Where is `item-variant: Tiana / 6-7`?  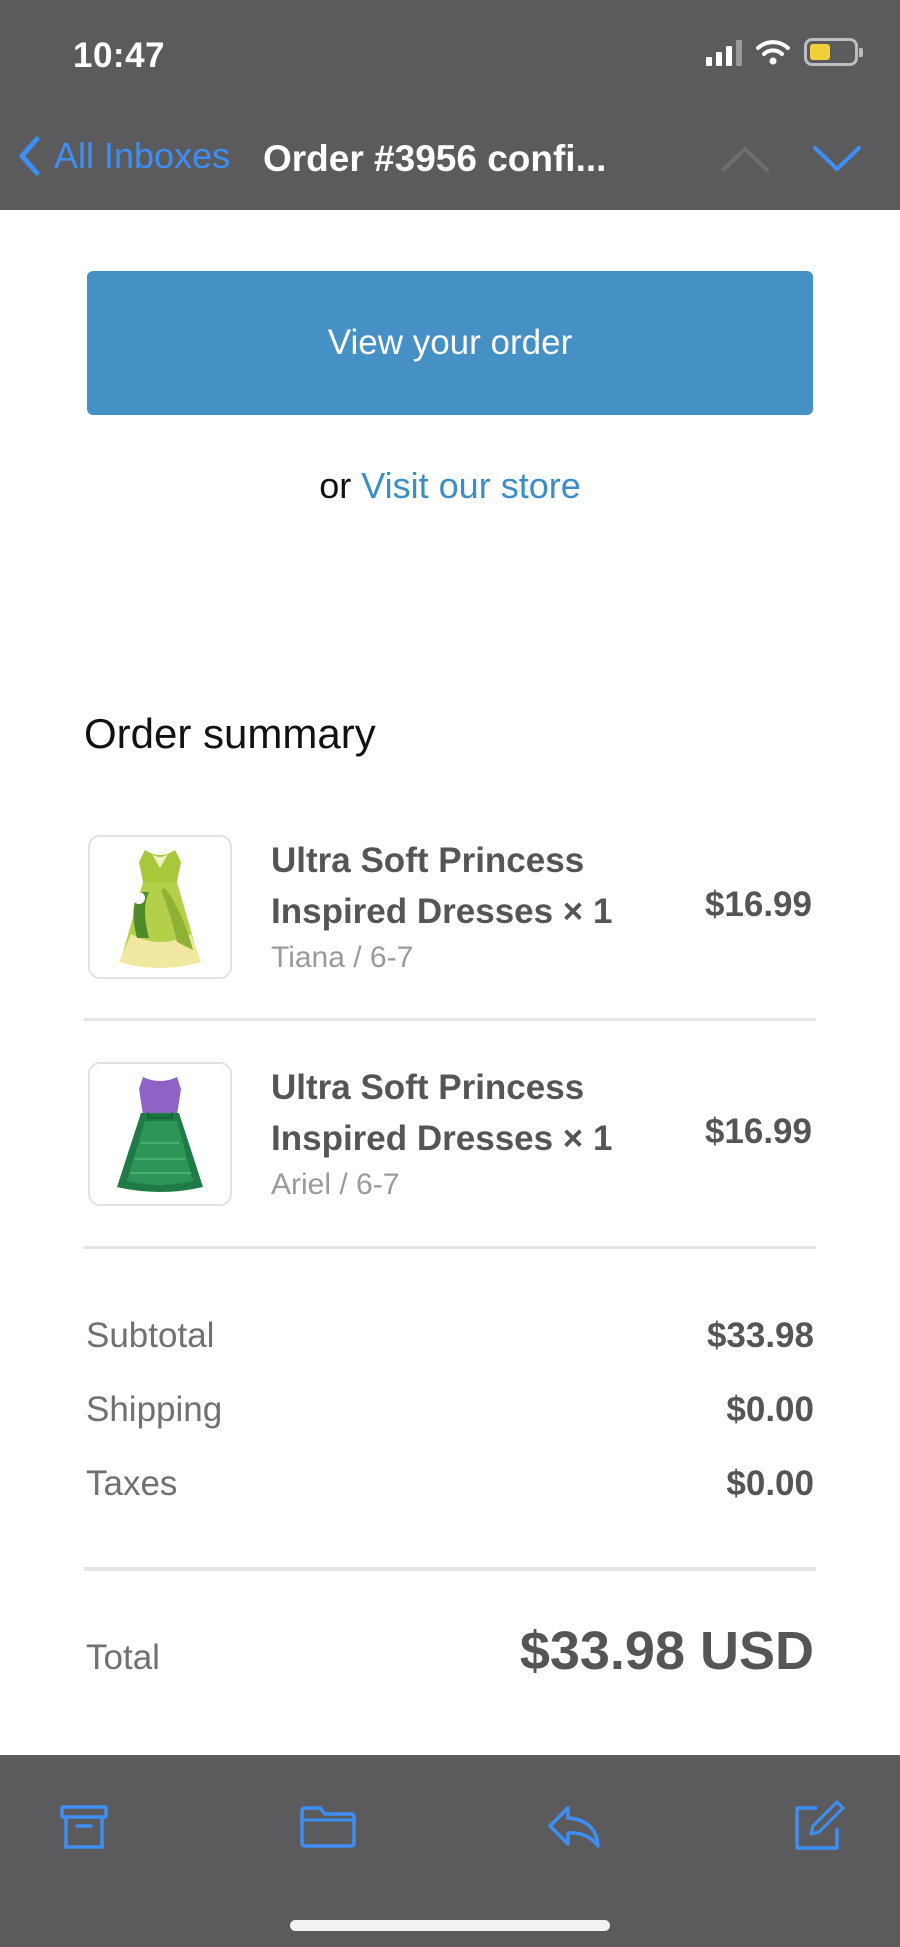
item-variant: Tiana / 6-7 is located at coordinates (342, 957).